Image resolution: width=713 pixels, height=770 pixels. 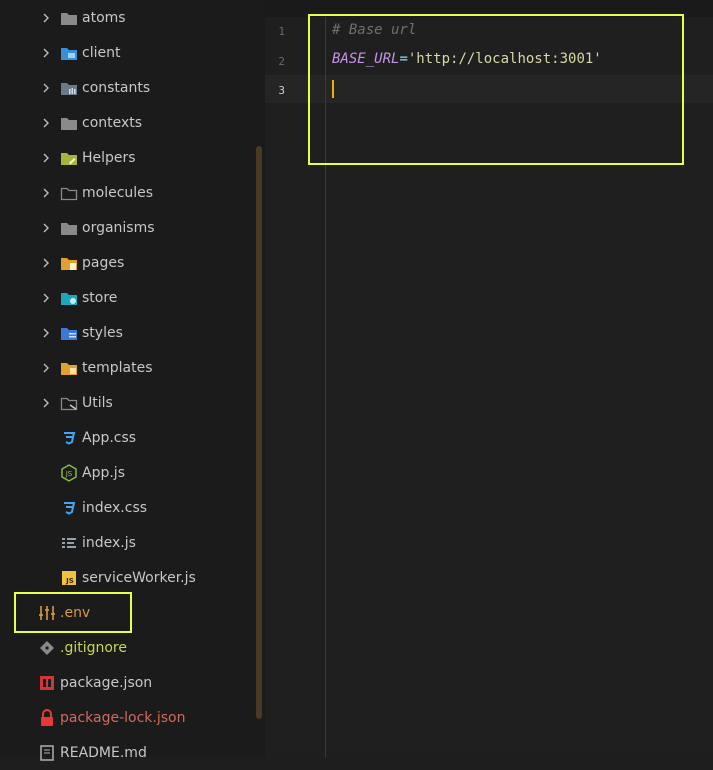 What do you see at coordinates (47, 648) in the screenshot?
I see `git-icon` at bounding box center [47, 648].